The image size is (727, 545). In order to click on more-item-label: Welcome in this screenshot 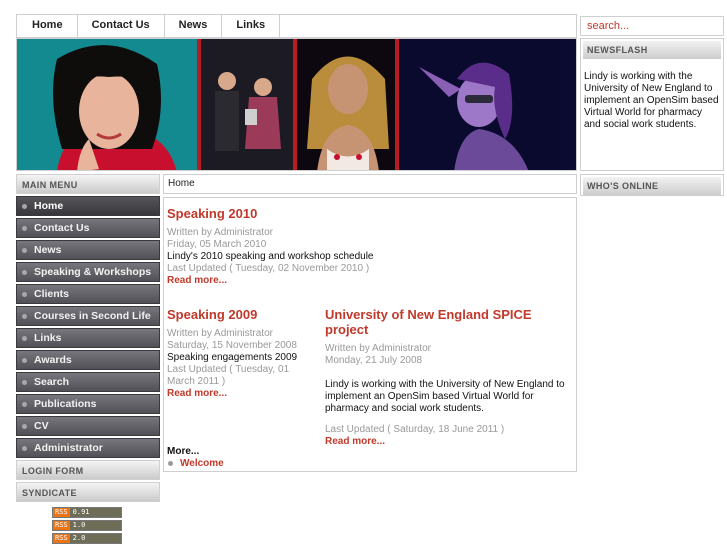, I will do `click(202, 463)`.